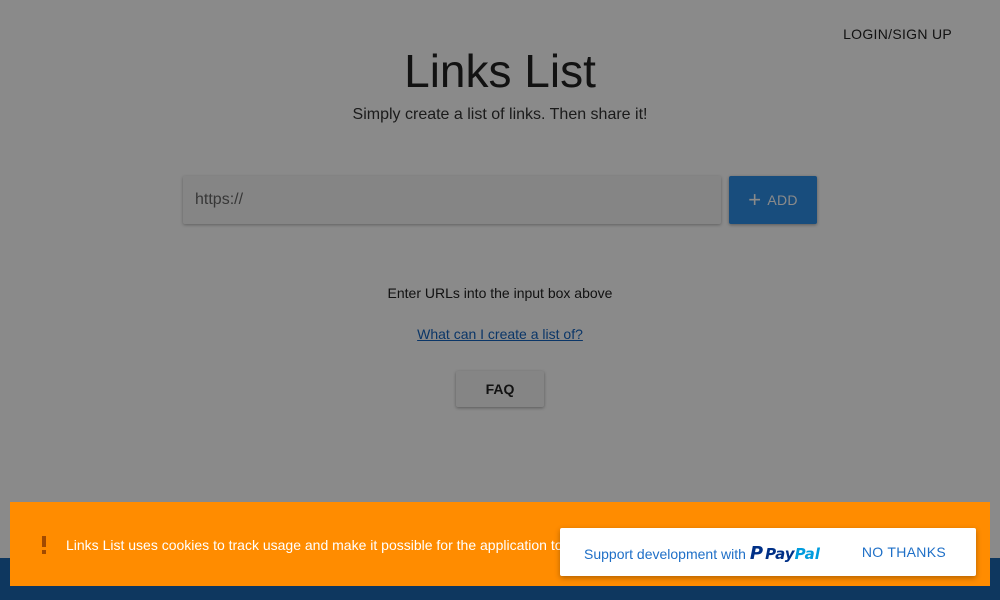  I want to click on paypal-p-icon: P, so click(756, 553).